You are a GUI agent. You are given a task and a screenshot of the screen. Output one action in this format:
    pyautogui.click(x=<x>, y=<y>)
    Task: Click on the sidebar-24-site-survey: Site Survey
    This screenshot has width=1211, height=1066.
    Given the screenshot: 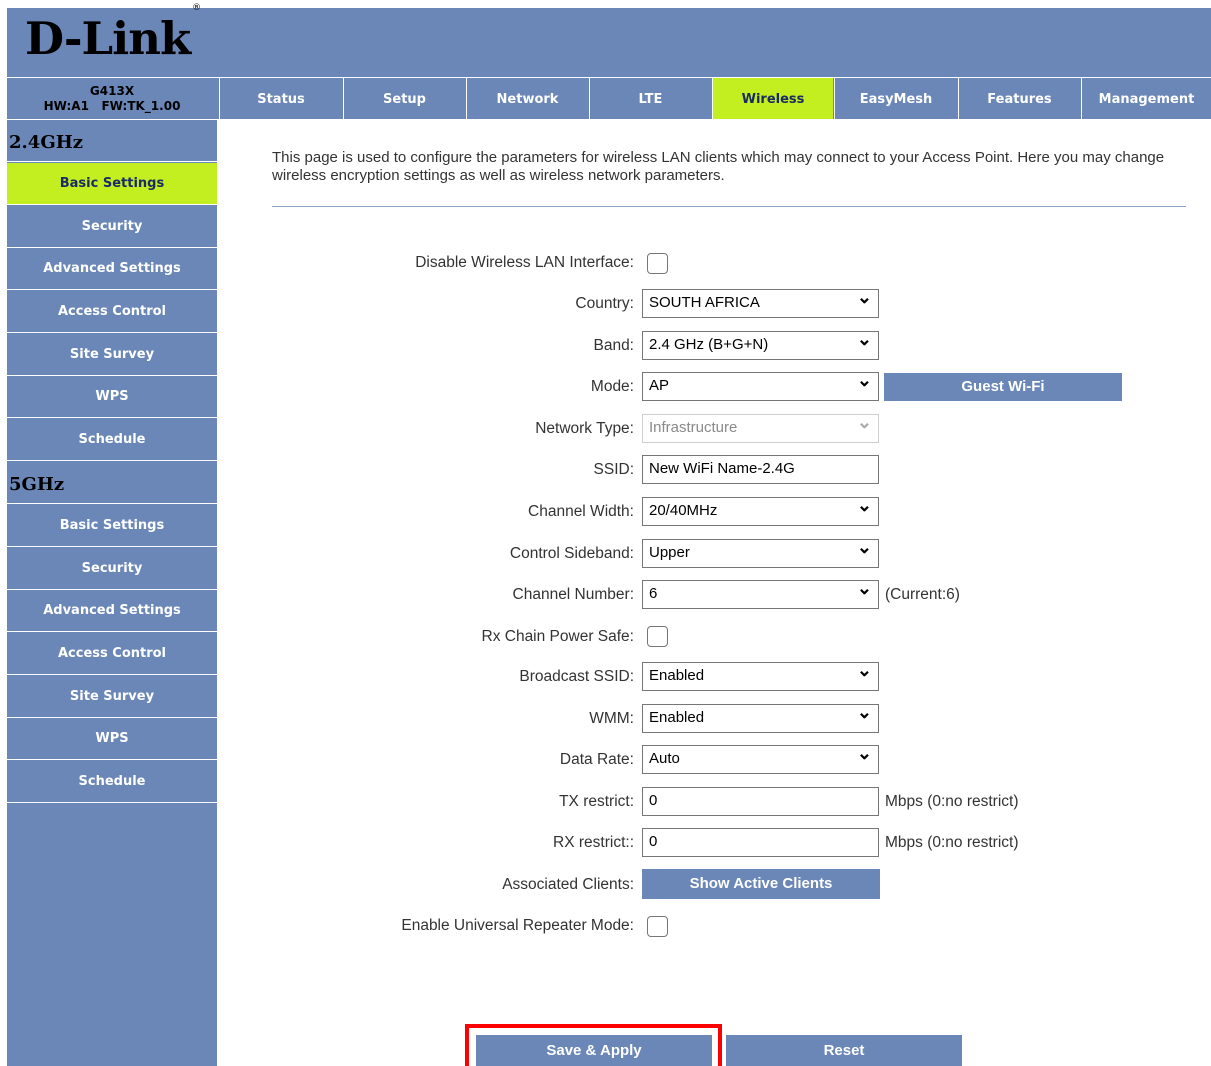 What is the action you would take?
    pyautogui.click(x=112, y=355)
    